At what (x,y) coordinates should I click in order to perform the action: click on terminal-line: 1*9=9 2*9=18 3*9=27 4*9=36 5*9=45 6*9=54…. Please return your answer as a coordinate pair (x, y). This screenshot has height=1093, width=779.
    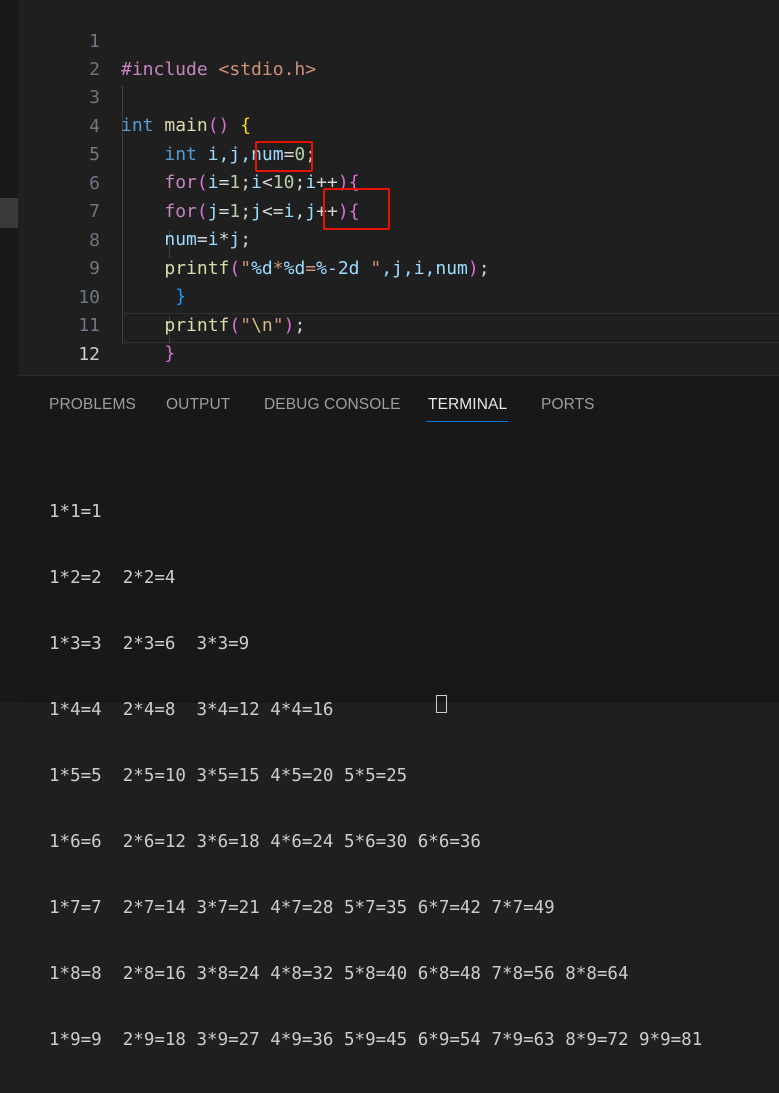
    Looking at the image, I should click on (376, 1040).